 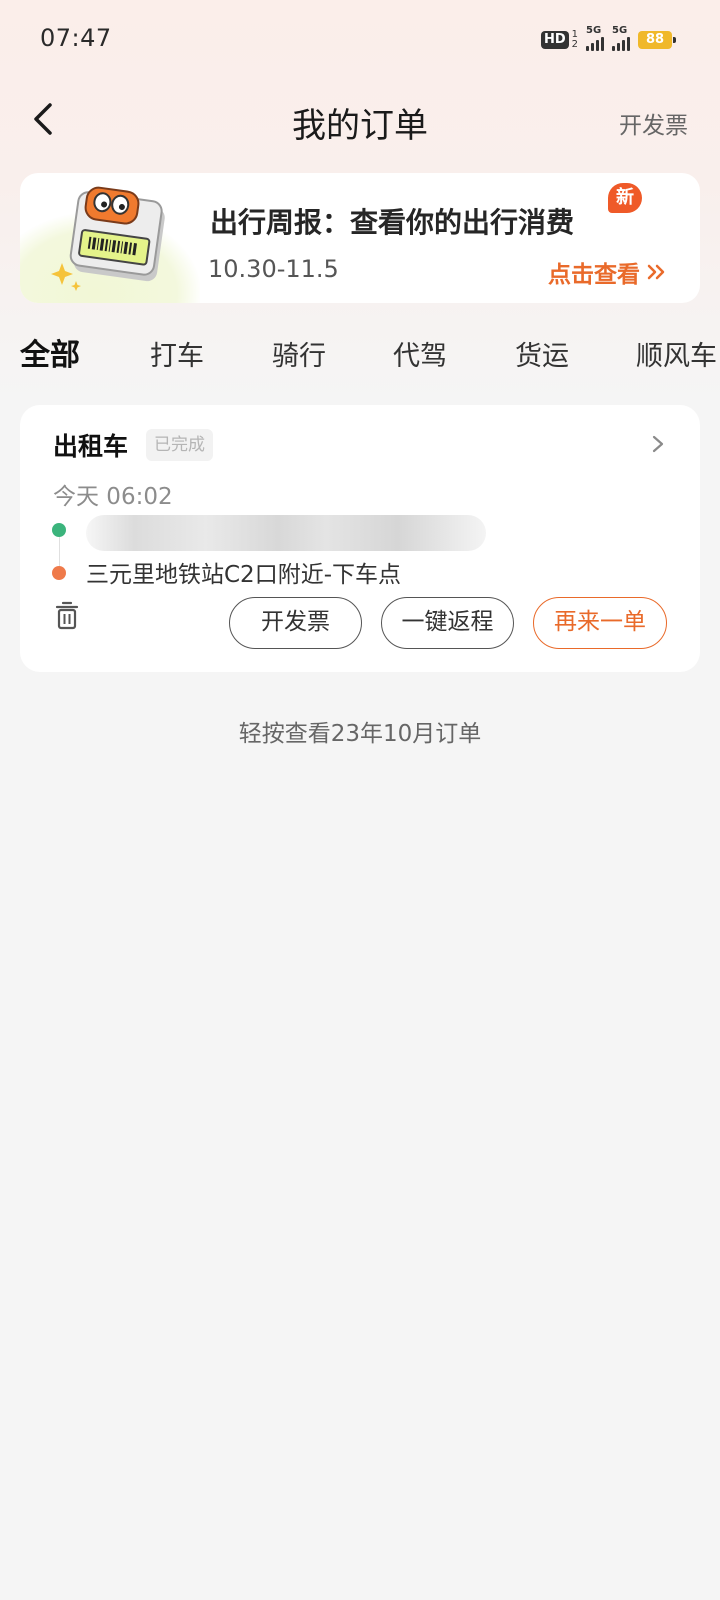 What do you see at coordinates (108, 238) in the screenshot?
I see `ticket-mascot-icon` at bounding box center [108, 238].